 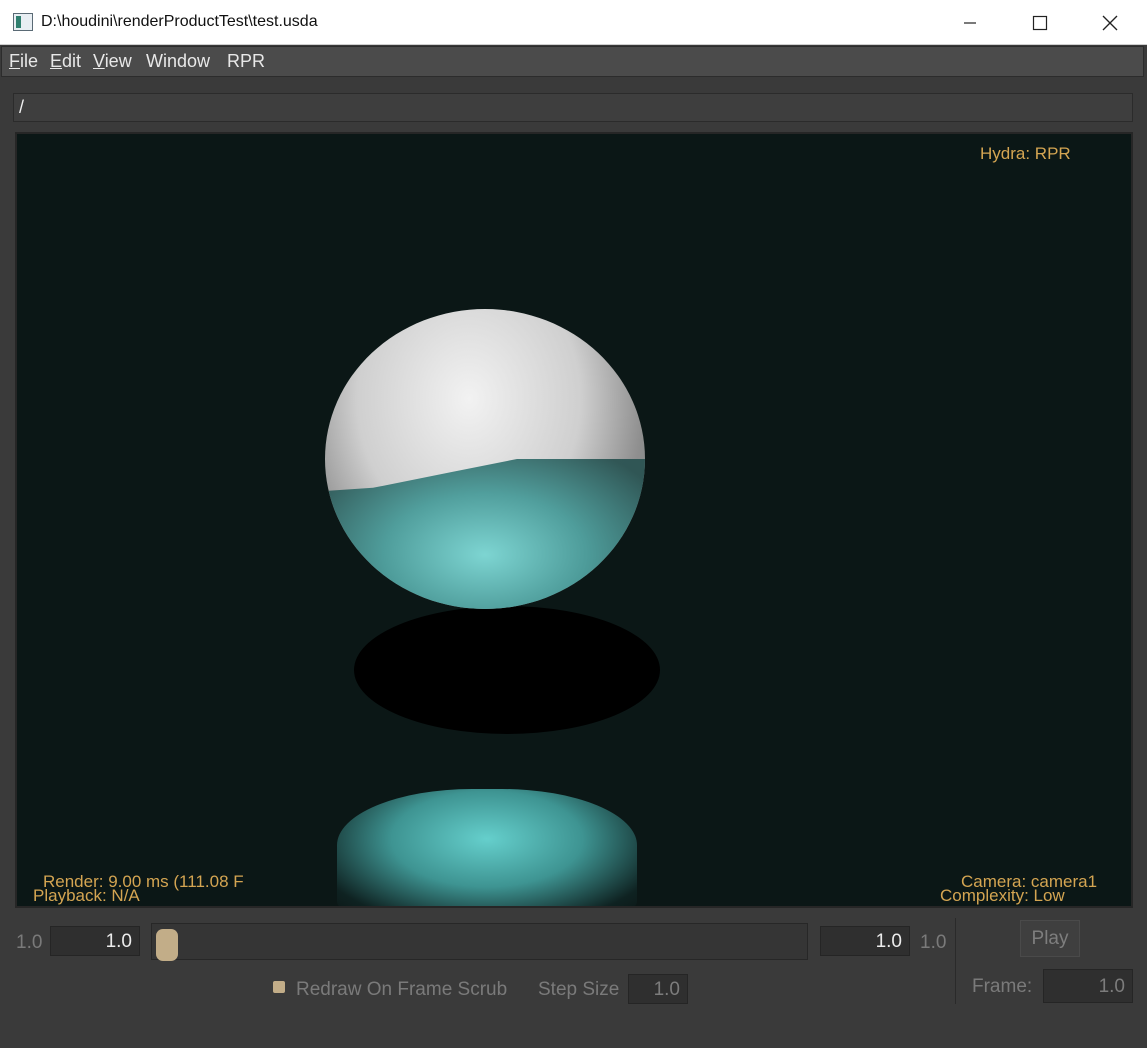 What do you see at coordinates (572, 61) in the screenshot?
I see `menu-bar: File Edit View Window RPR` at bounding box center [572, 61].